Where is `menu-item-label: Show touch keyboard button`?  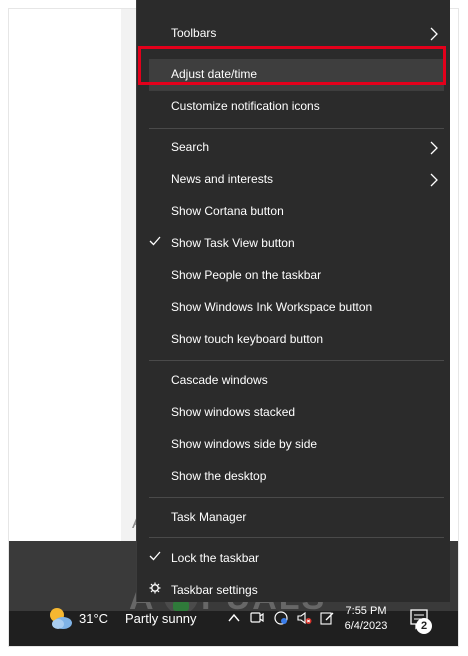
menu-item-label: Show touch keyboard button is located at coordinates (247, 339).